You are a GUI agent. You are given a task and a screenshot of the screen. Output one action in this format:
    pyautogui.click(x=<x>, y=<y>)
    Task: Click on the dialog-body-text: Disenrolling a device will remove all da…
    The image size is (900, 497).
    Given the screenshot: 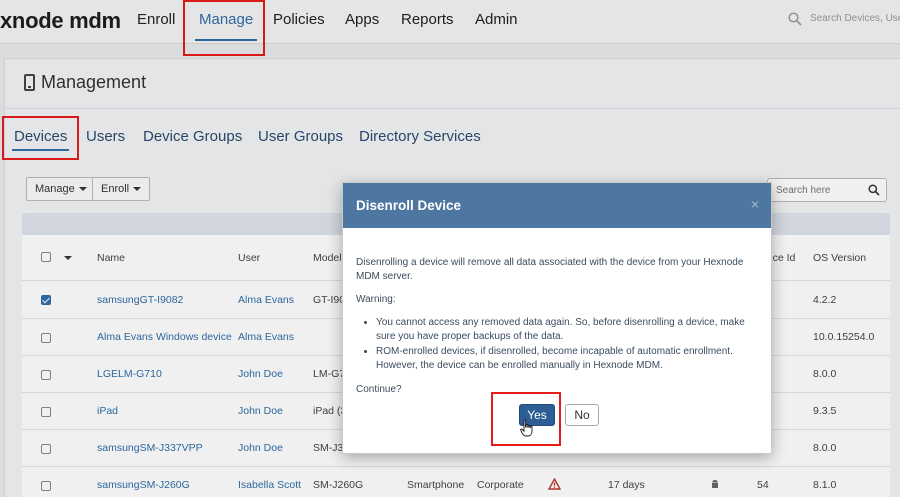 What is the action you would take?
    pyautogui.click(x=550, y=269)
    